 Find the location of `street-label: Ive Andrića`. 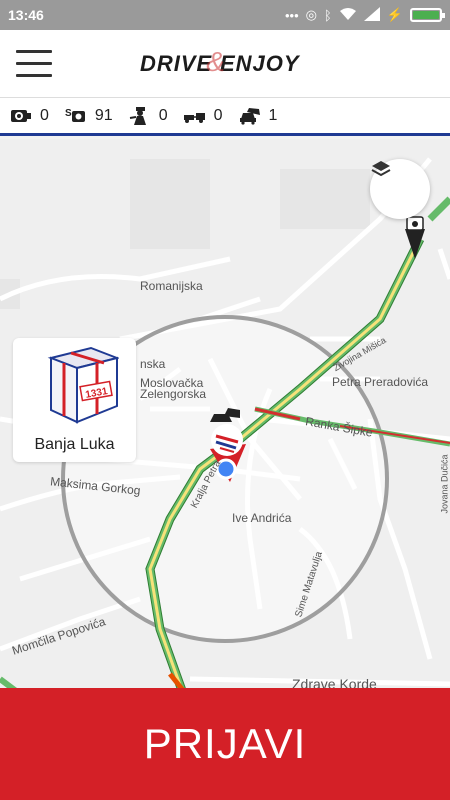

street-label: Ive Andrića is located at coordinates (262, 518).